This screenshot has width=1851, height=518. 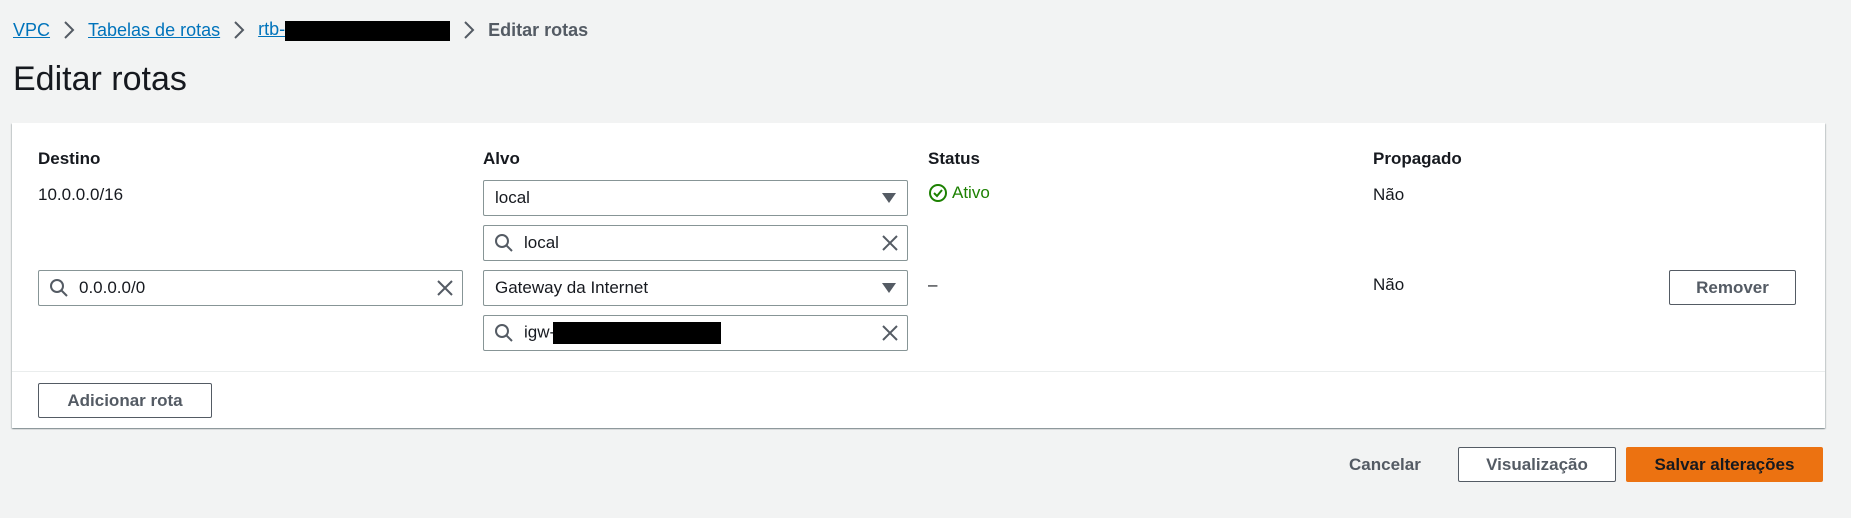 I want to click on destination-search-value: 0.0.0.0/0, so click(x=112, y=287).